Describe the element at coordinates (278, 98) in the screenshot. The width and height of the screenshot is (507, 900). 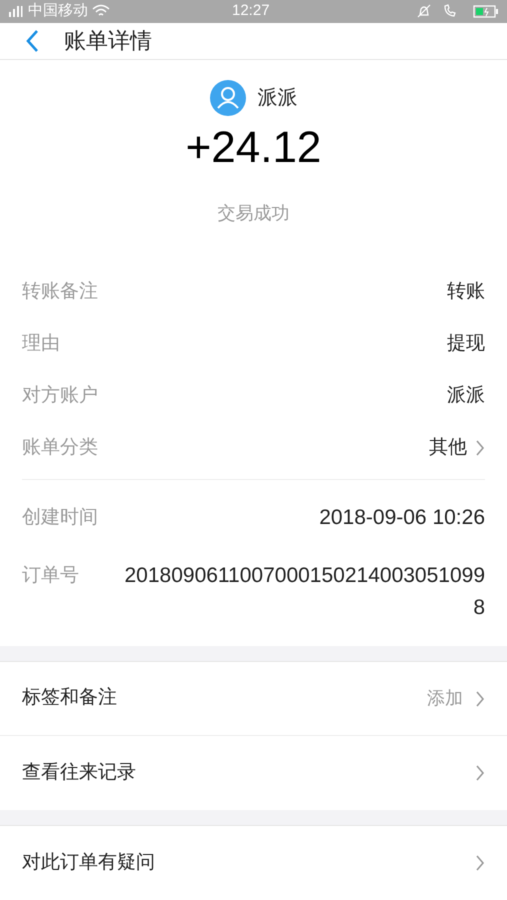
I see `payer-name: 派派` at that location.